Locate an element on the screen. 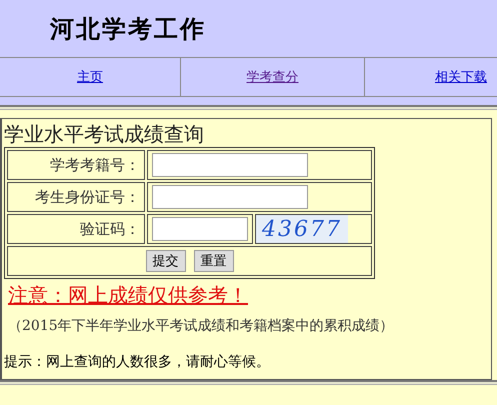  hint-text: 提示：网上查询的人数很多，请耐心等候。 is located at coordinates (137, 362).